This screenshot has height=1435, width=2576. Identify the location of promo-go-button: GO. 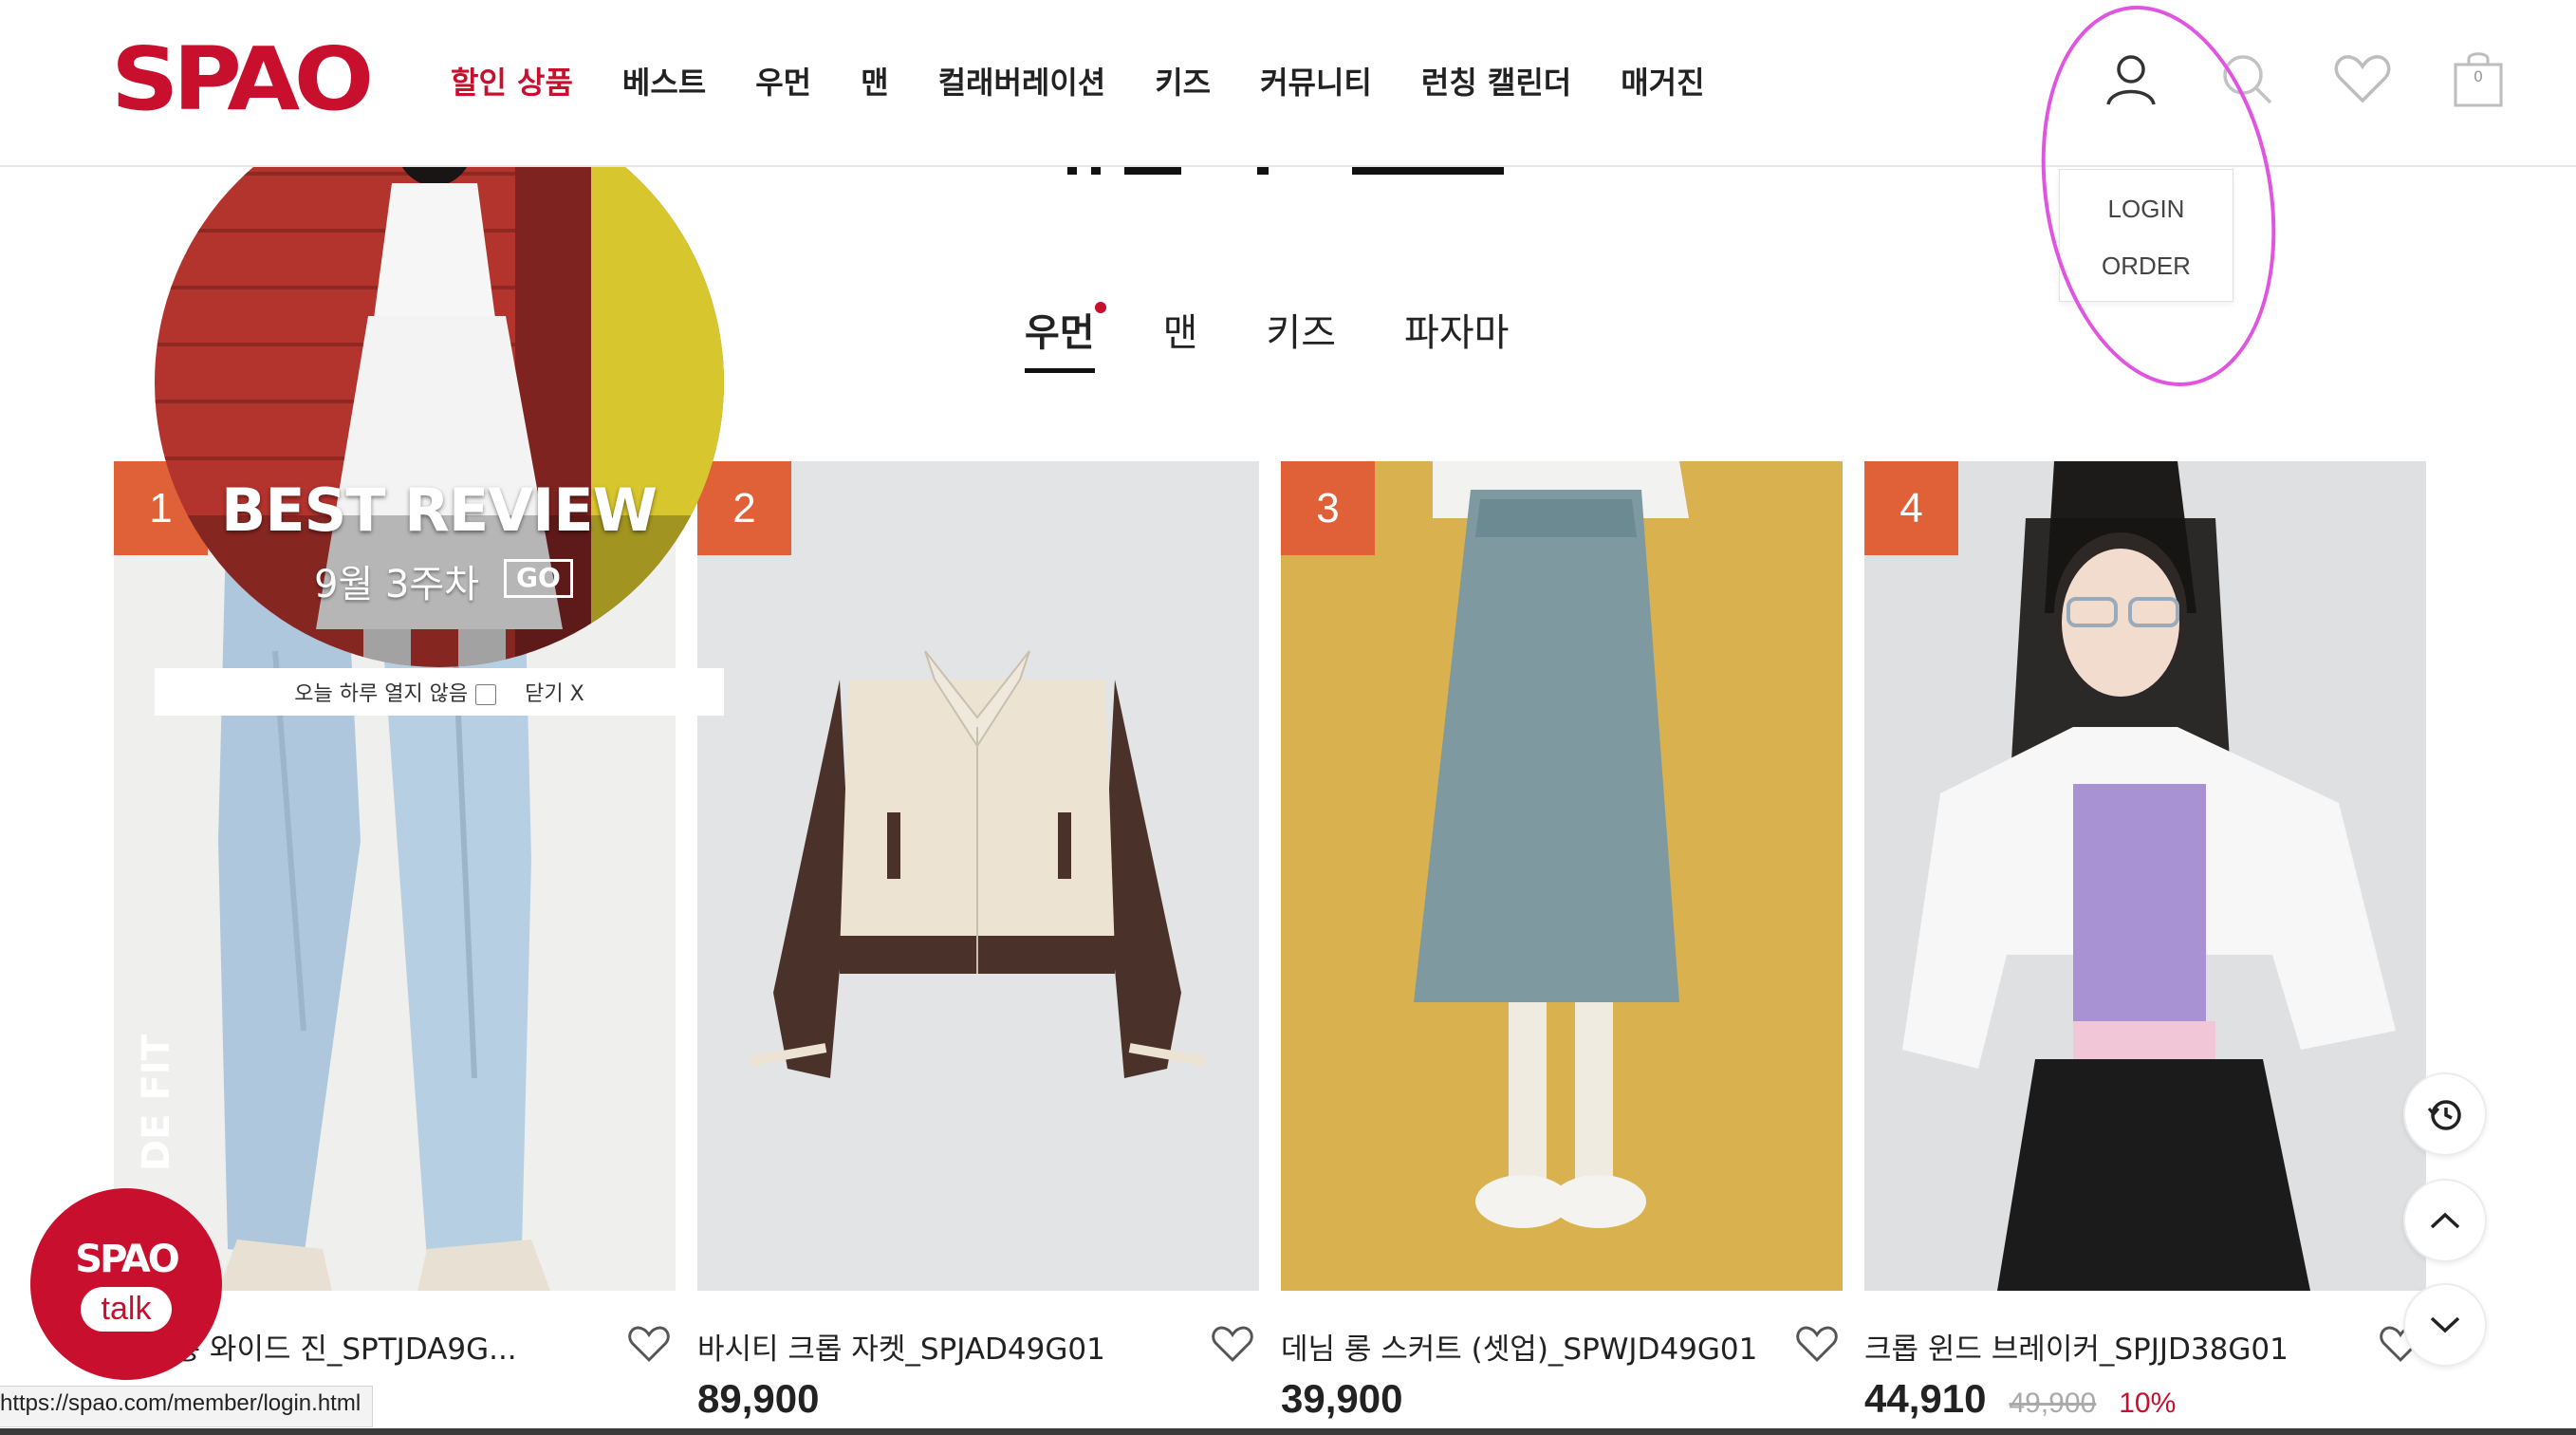
(538, 579).